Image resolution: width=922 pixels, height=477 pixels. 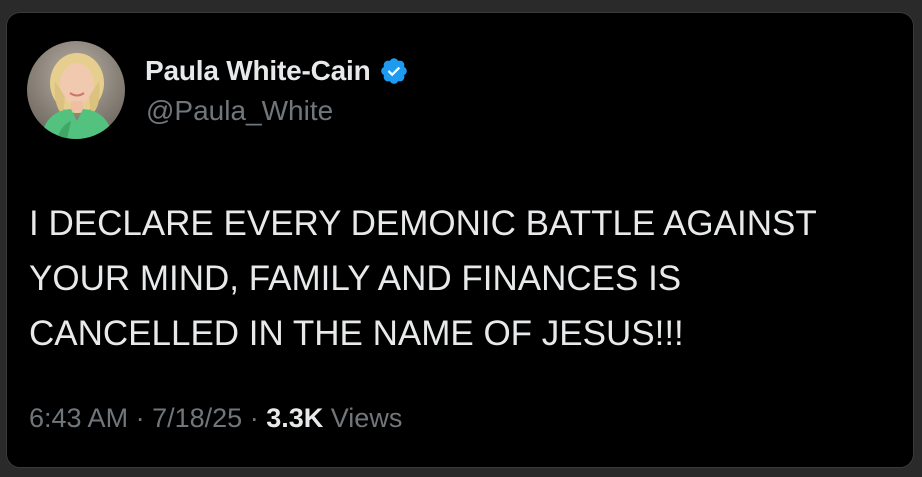 What do you see at coordinates (78, 418) in the screenshot?
I see `post-time: 6:43 AM` at bounding box center [78, 418].